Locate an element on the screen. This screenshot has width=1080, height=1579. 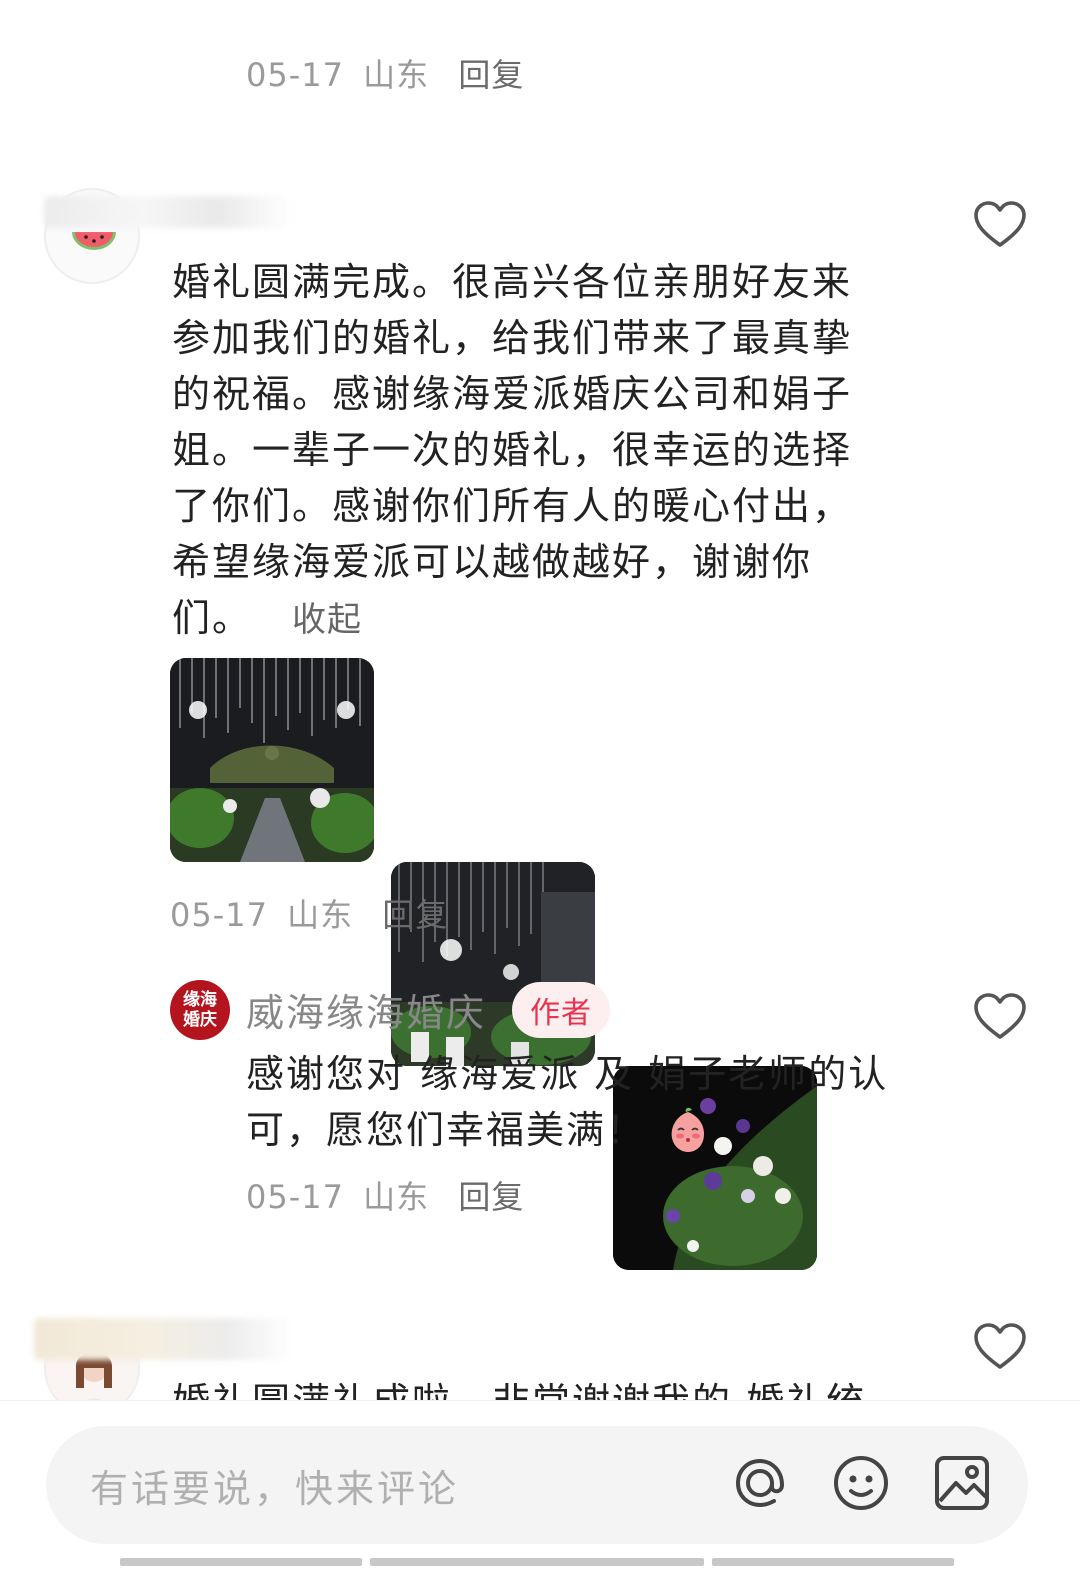
prev-reply-meta: 05-17 山东 回复 is located at coordinates (385, 73).